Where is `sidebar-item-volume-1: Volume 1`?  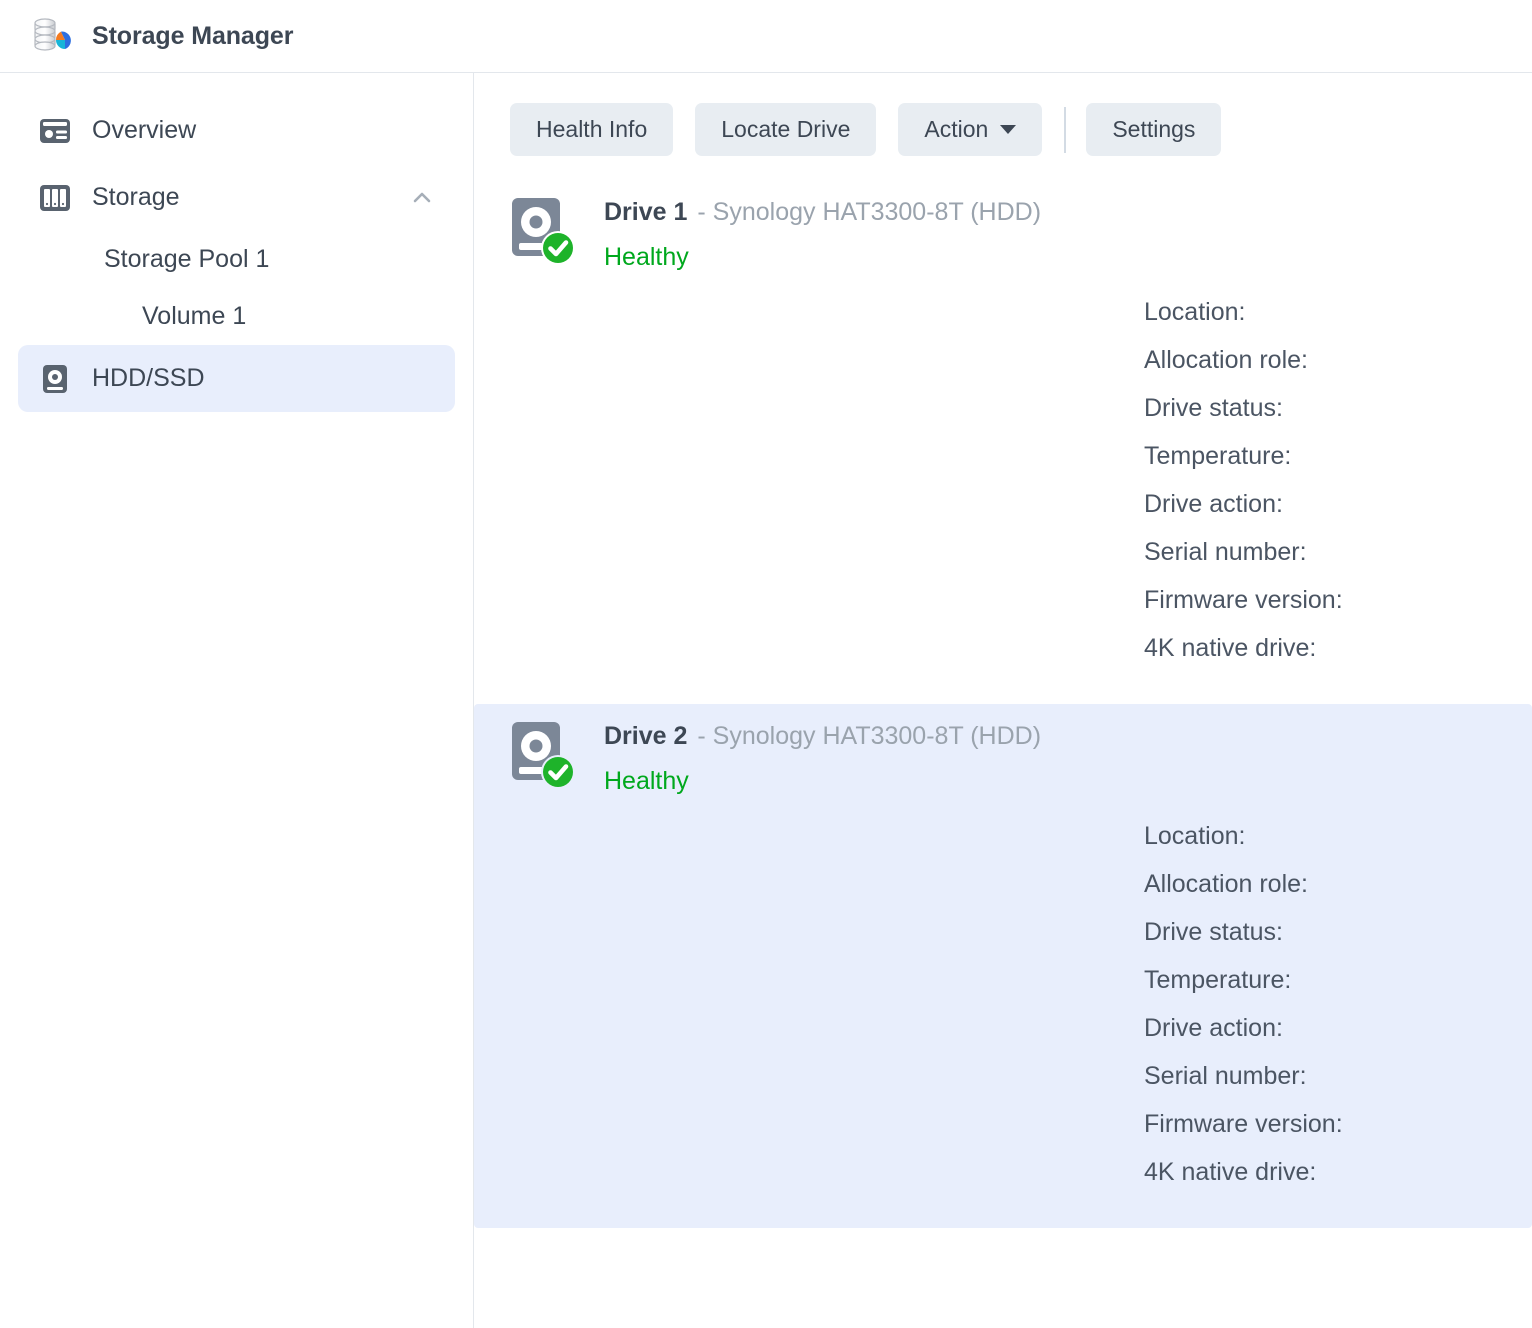 sidebar-item-volume-1: Volume 1 is located at coordinates (236, 316).